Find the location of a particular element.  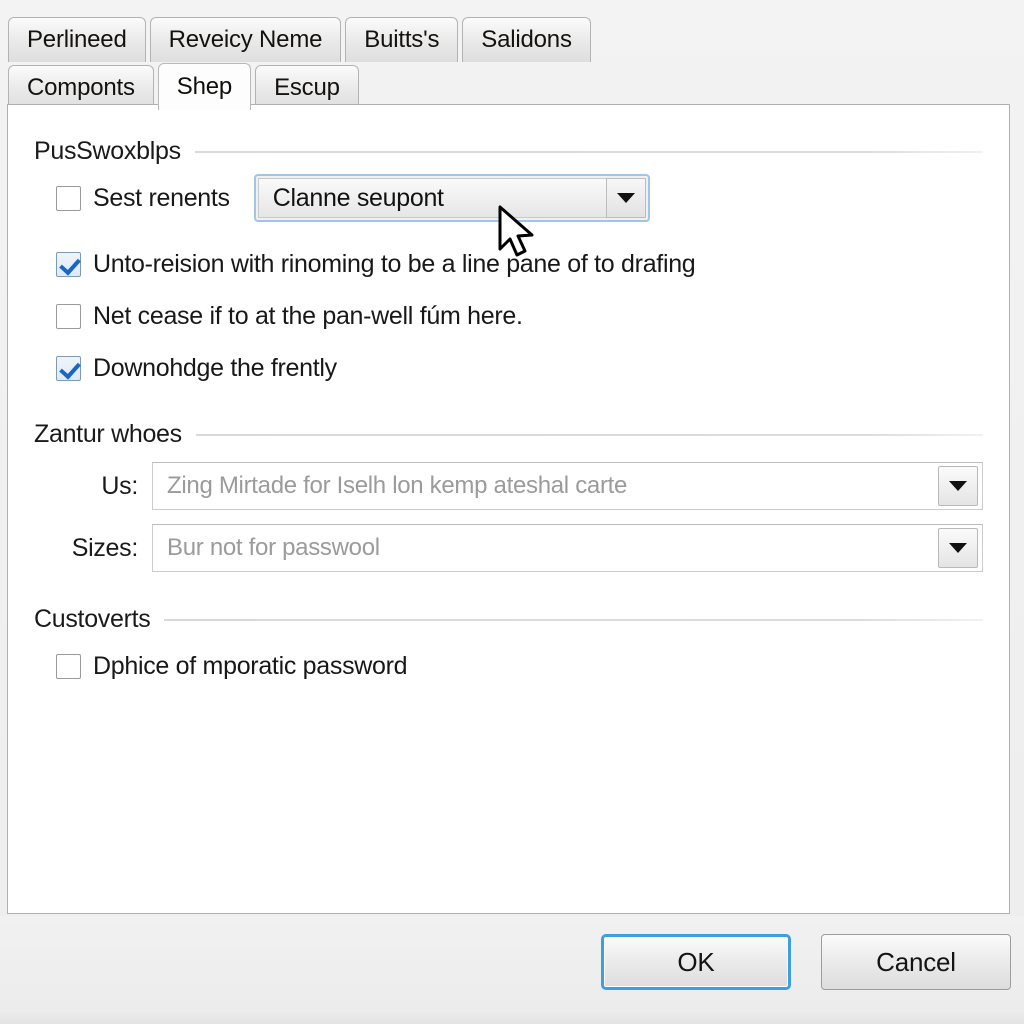

group-title: PusSwoxblps is located at coordinates (107, 151).